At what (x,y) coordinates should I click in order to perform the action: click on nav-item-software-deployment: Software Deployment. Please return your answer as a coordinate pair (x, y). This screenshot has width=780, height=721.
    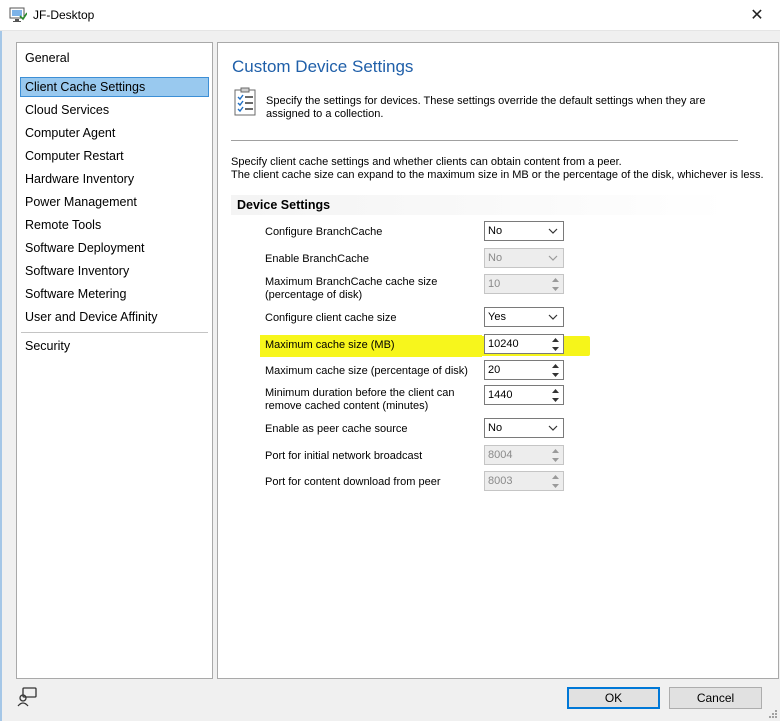
    Looking at the image, I should click on (114, 248).